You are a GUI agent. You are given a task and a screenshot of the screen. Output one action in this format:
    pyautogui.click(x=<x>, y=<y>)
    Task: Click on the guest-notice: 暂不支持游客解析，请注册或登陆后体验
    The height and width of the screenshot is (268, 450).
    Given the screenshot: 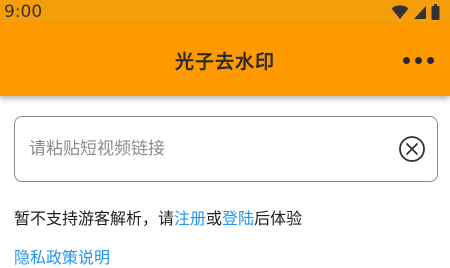 What is the action you would take?
    pyautogui.click(x=158, y=217)
    